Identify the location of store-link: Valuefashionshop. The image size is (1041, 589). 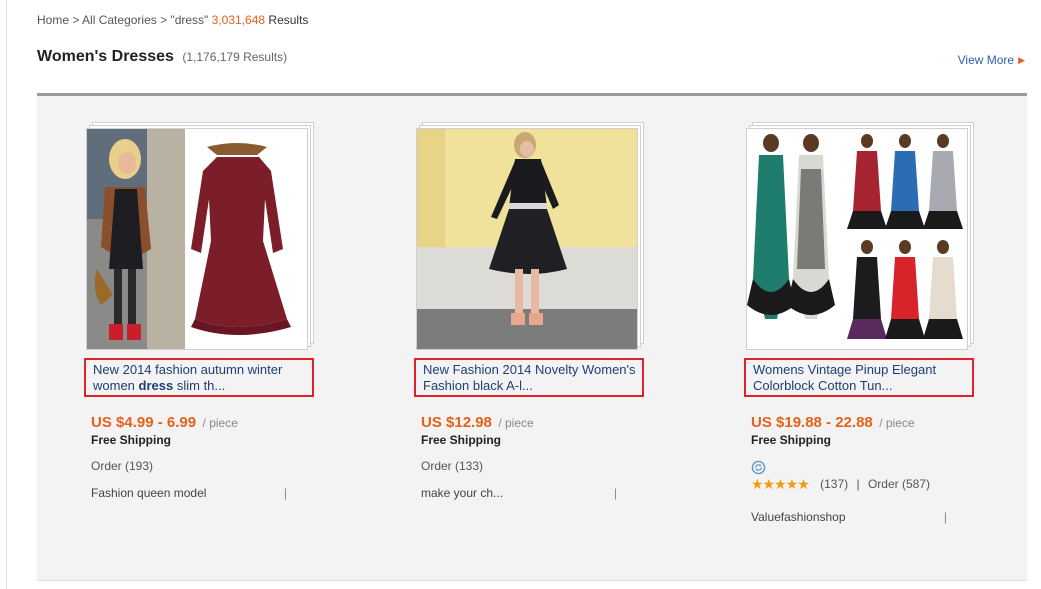
(798, 517).